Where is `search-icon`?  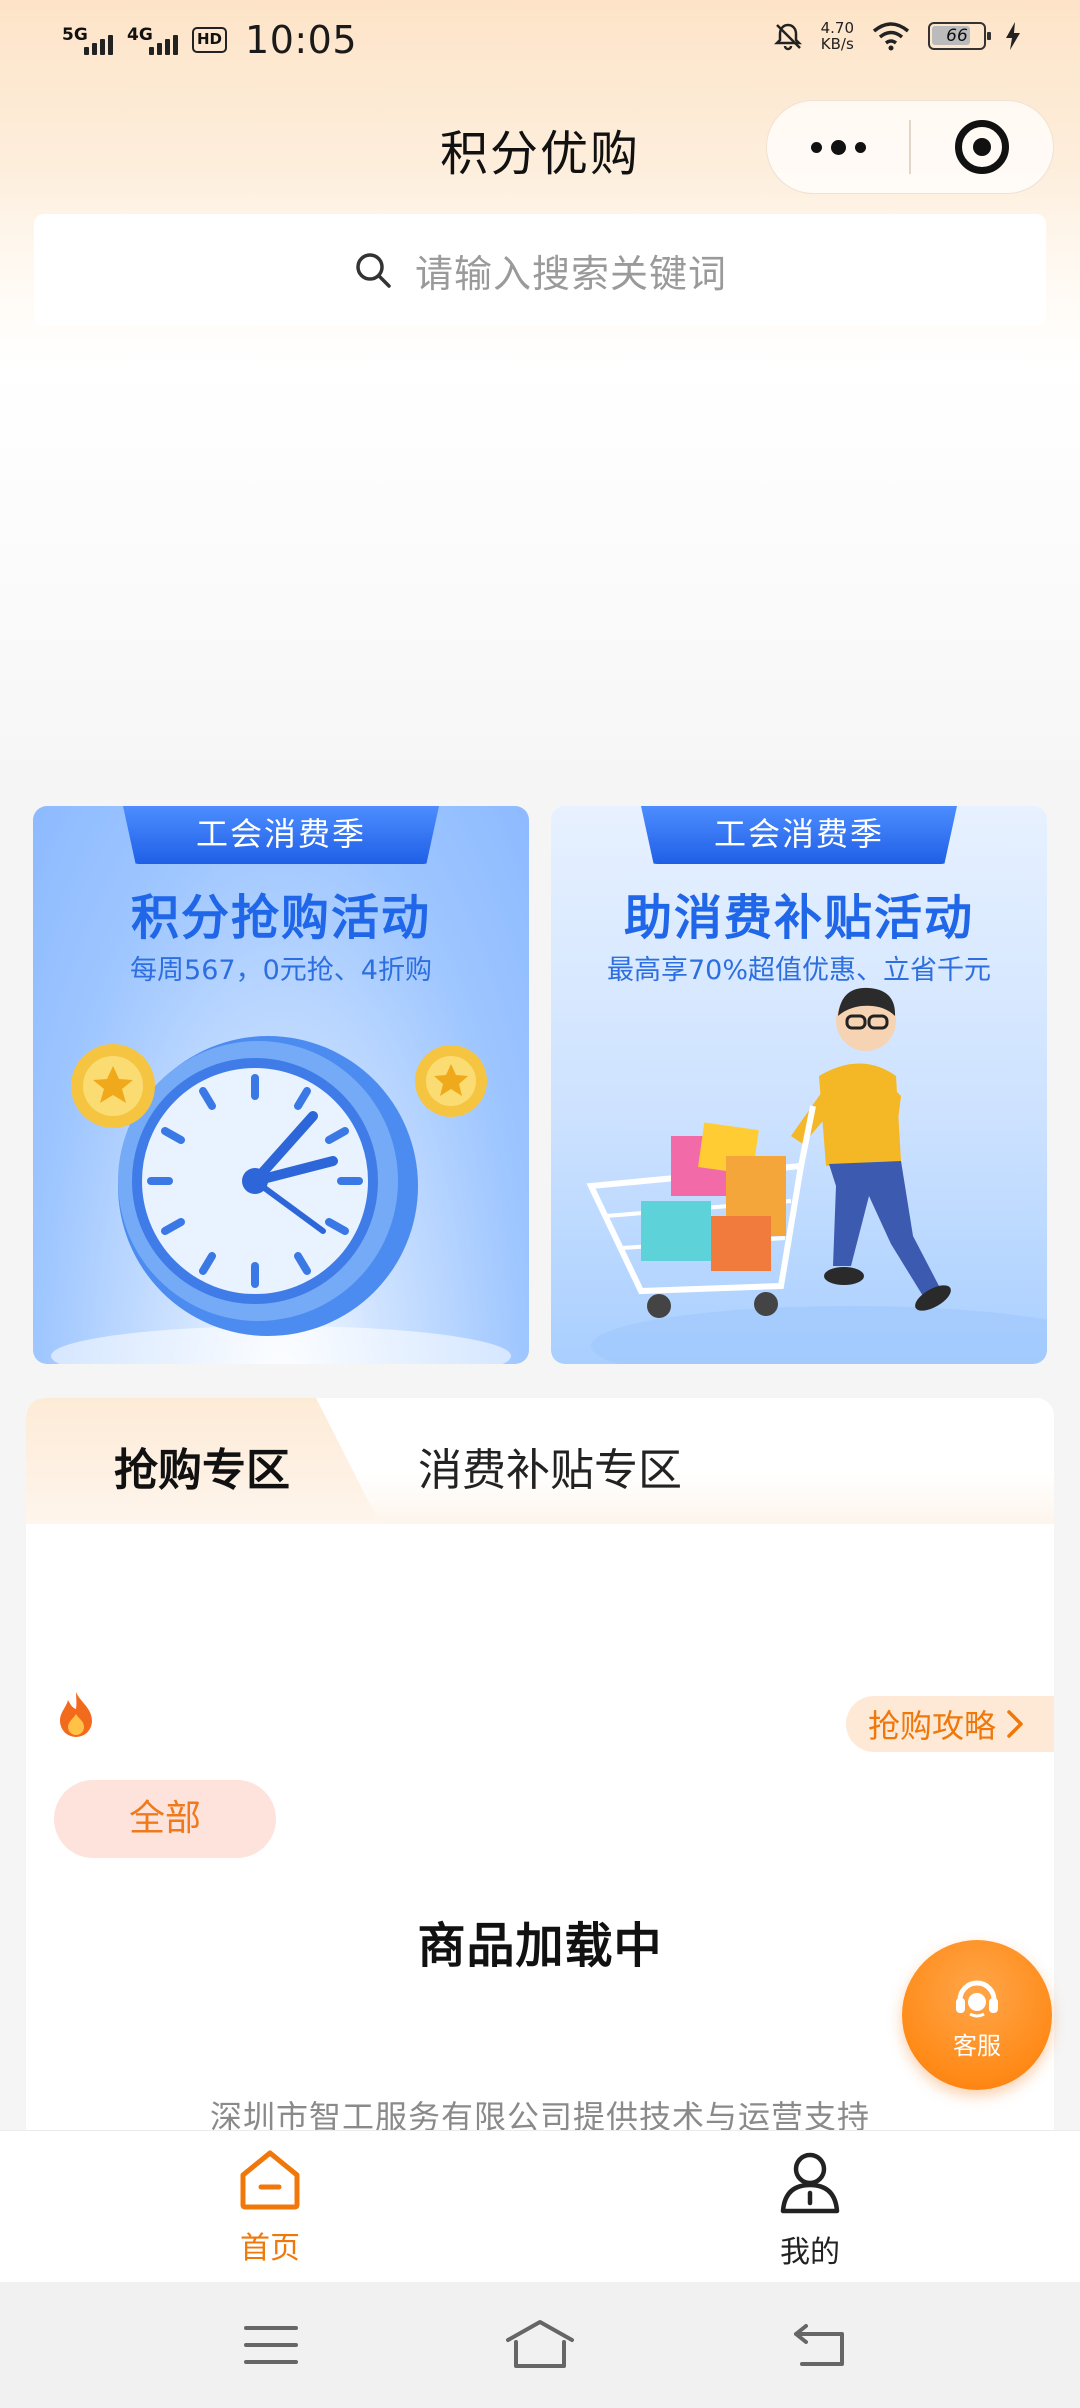
search-icon is located at coordinates (373, 270).